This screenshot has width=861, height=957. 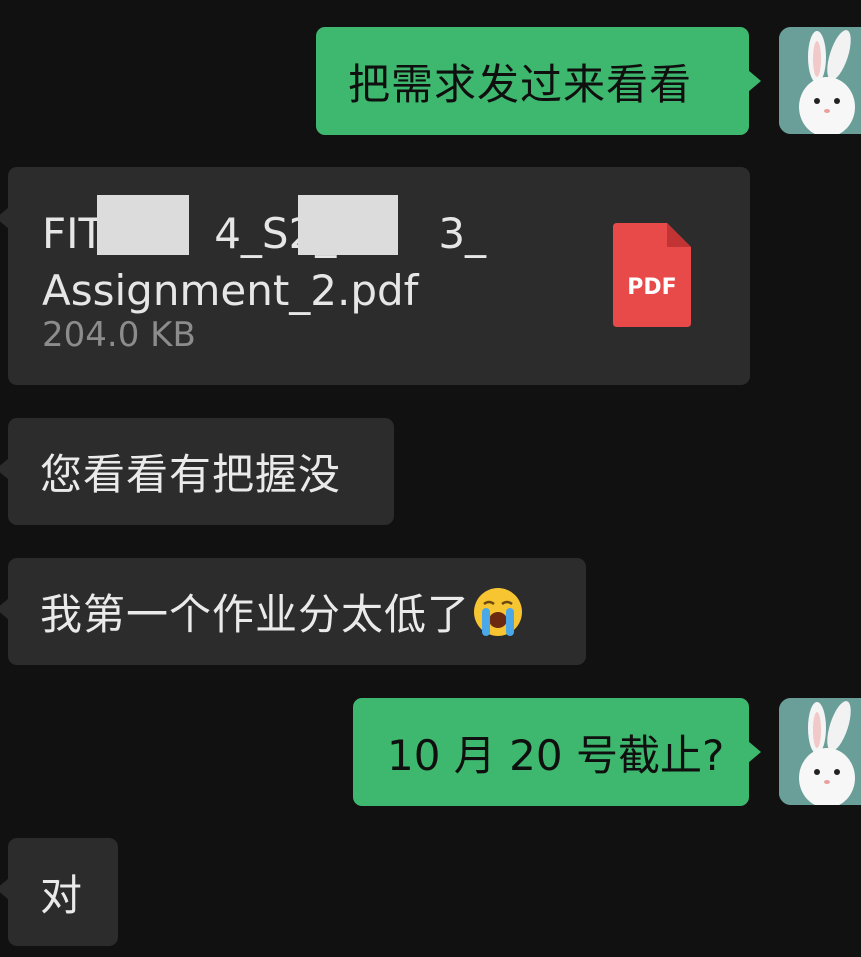 I want to click on pdf-file-icon: PDF, so click(x=652, y=275).